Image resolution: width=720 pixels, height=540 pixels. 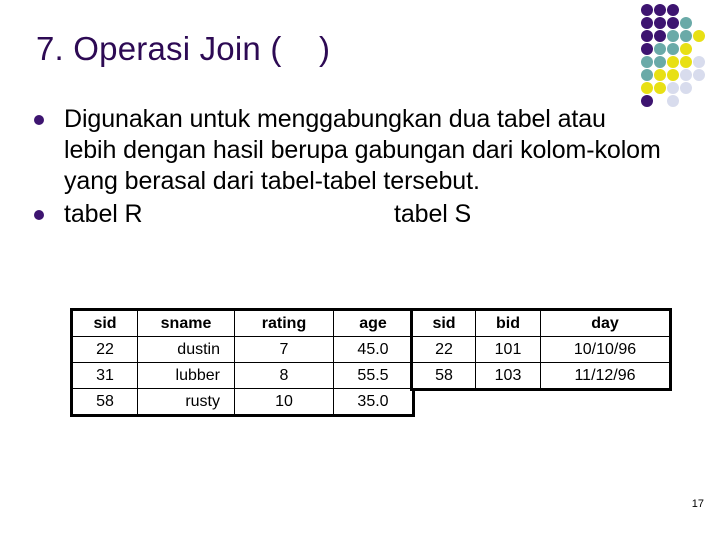 What do you see at coordinates (605, 376) in the screenshot?
I see `cell-day: 11/12/96` at bounding box center [605, 376].